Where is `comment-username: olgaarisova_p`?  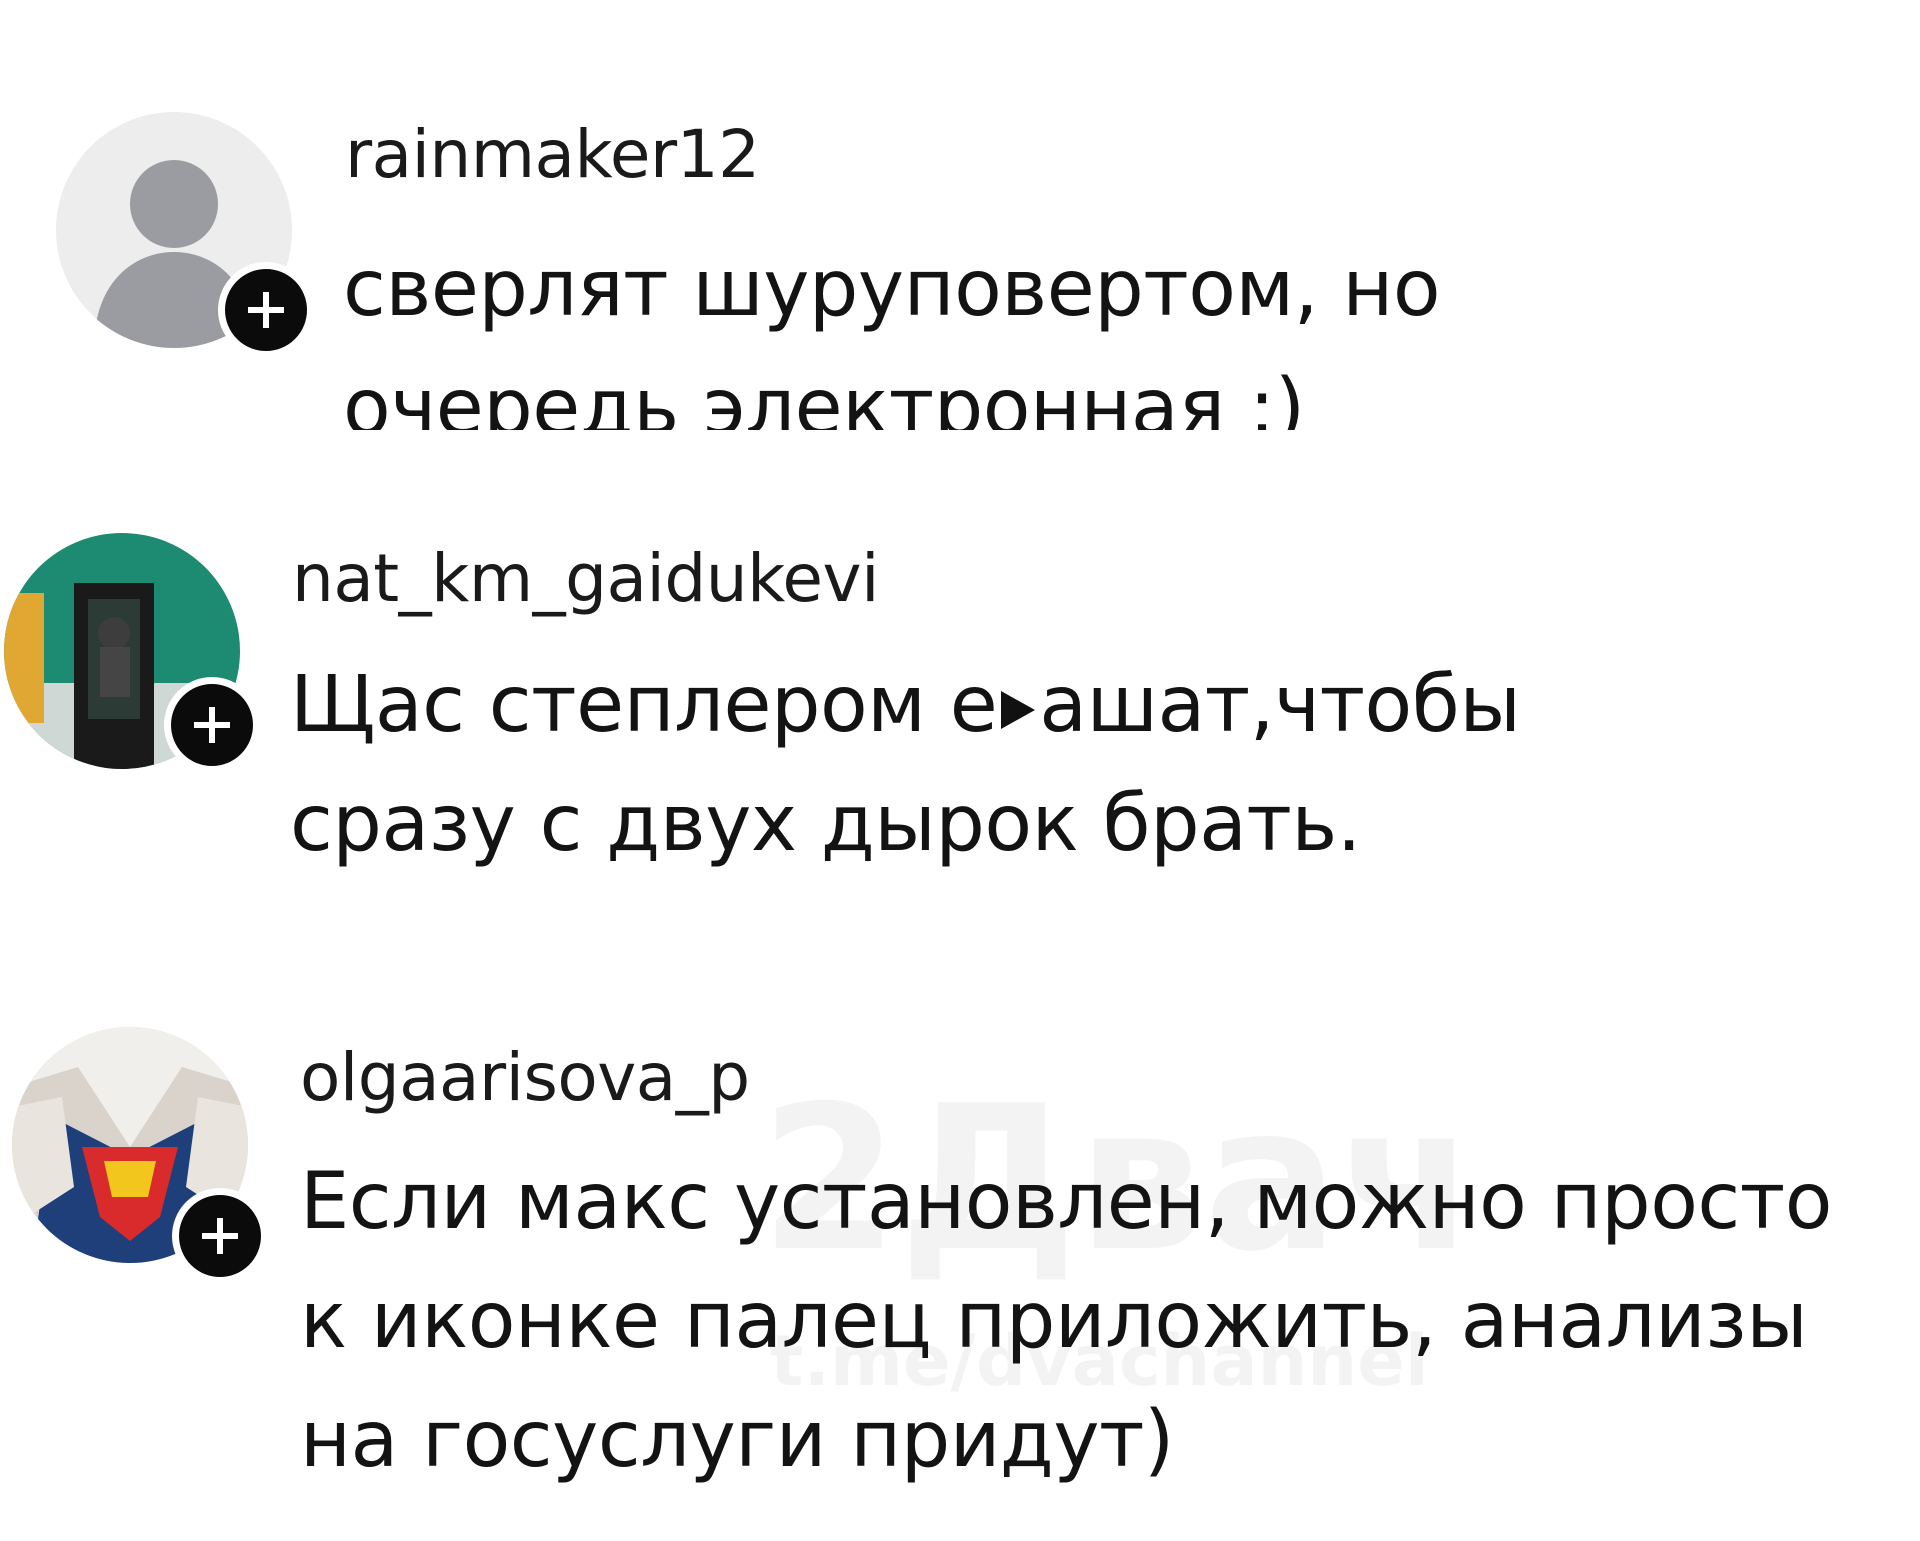 comment-username: olgaarisova_p is located at coordinates (525, 1078).